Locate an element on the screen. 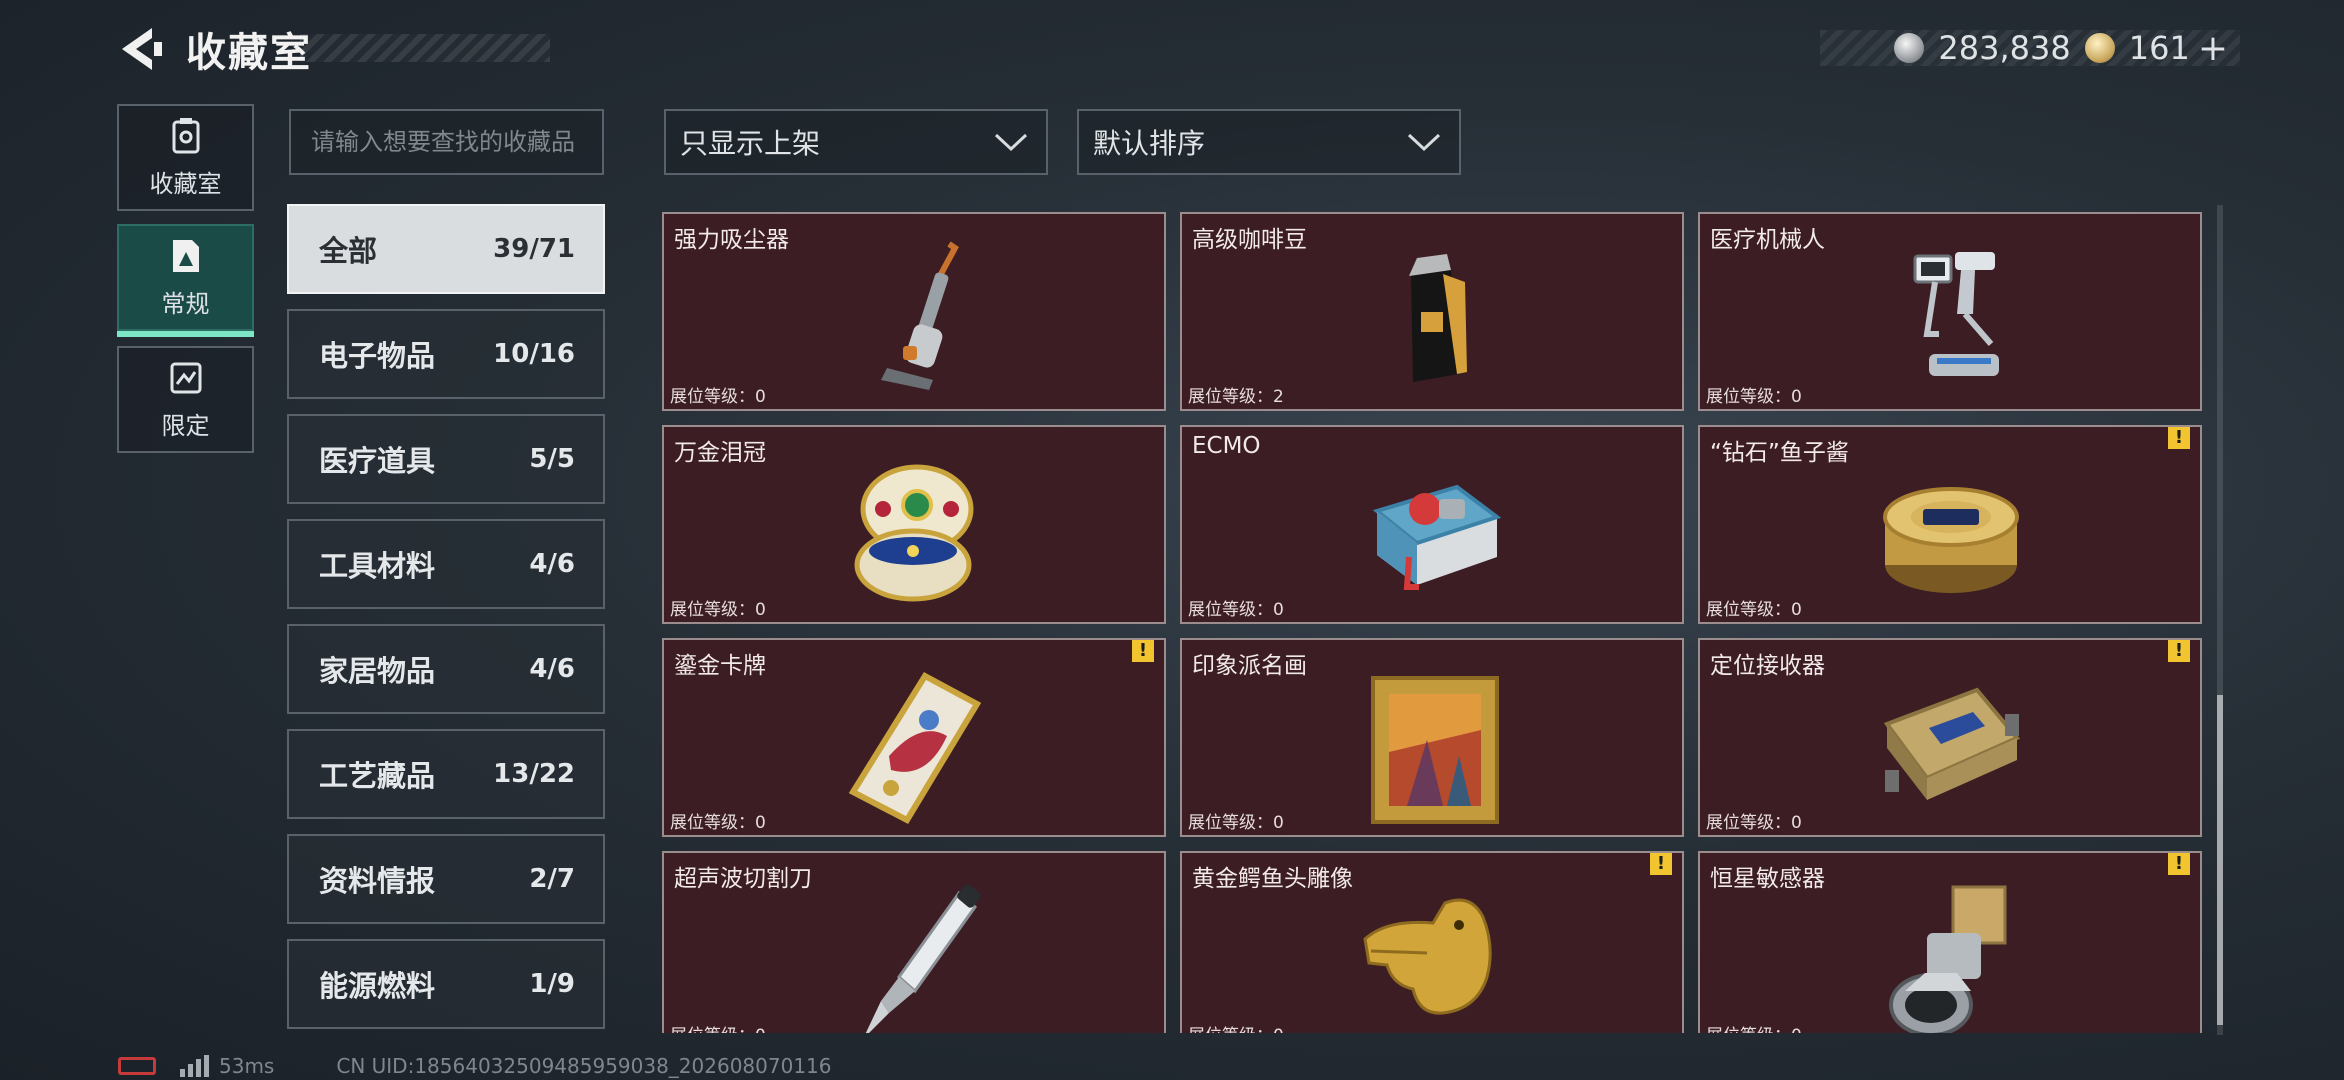  collection-card: 医疗机械人 展位等级：0 is located at coordinates (1950, 311).